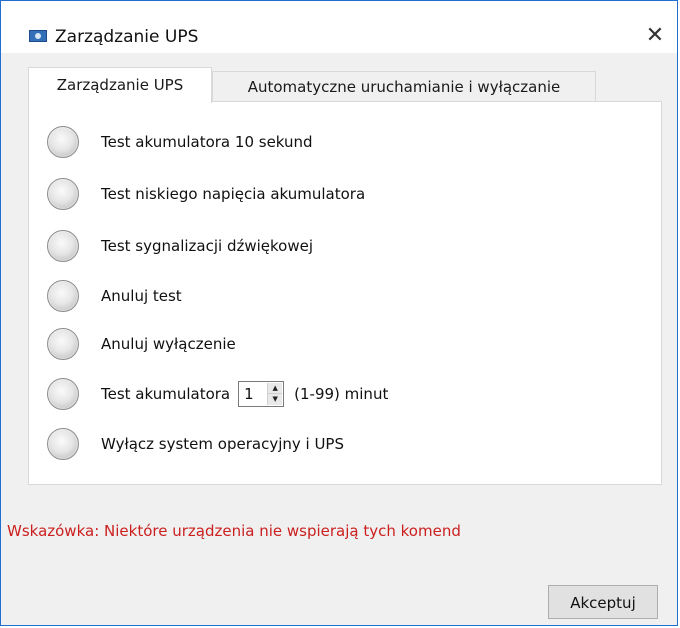  Describe the element at coordinates (120, 85) in the screenshot. I see `tab-ups-management: Zarządzanie UPS` at that location.